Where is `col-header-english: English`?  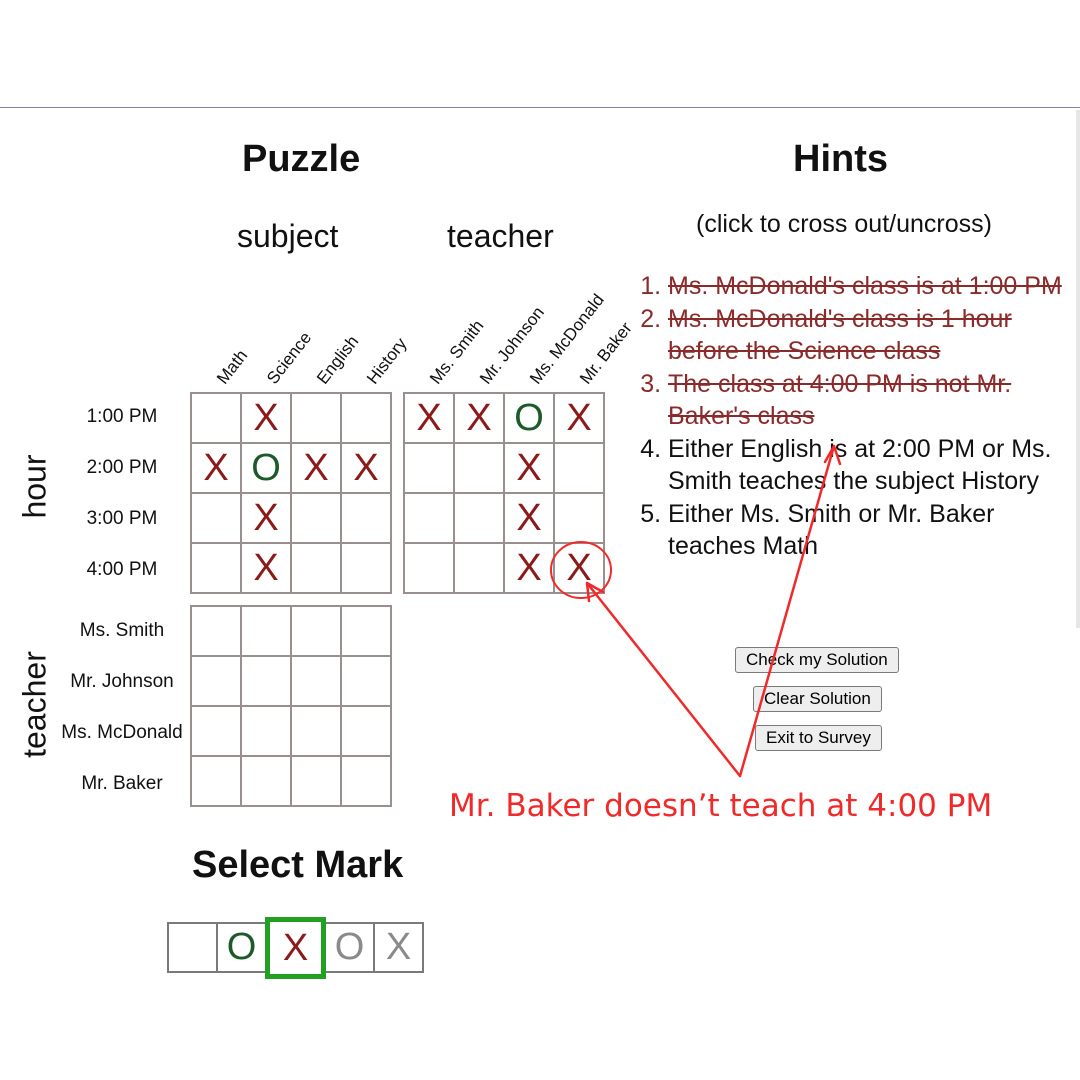 col-header-english: English is located at coordinates (338, 360).